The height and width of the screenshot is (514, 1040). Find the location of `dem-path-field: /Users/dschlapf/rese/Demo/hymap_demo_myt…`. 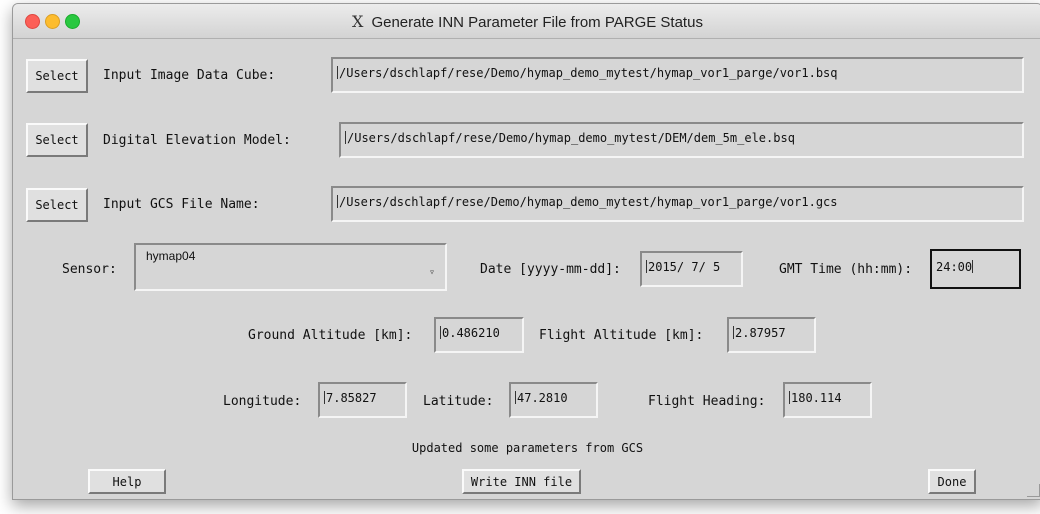

dem-path-field: /Users/dschlapf/rese/Demo/hymap_demo_myt… is located at coordinates (681, 140).